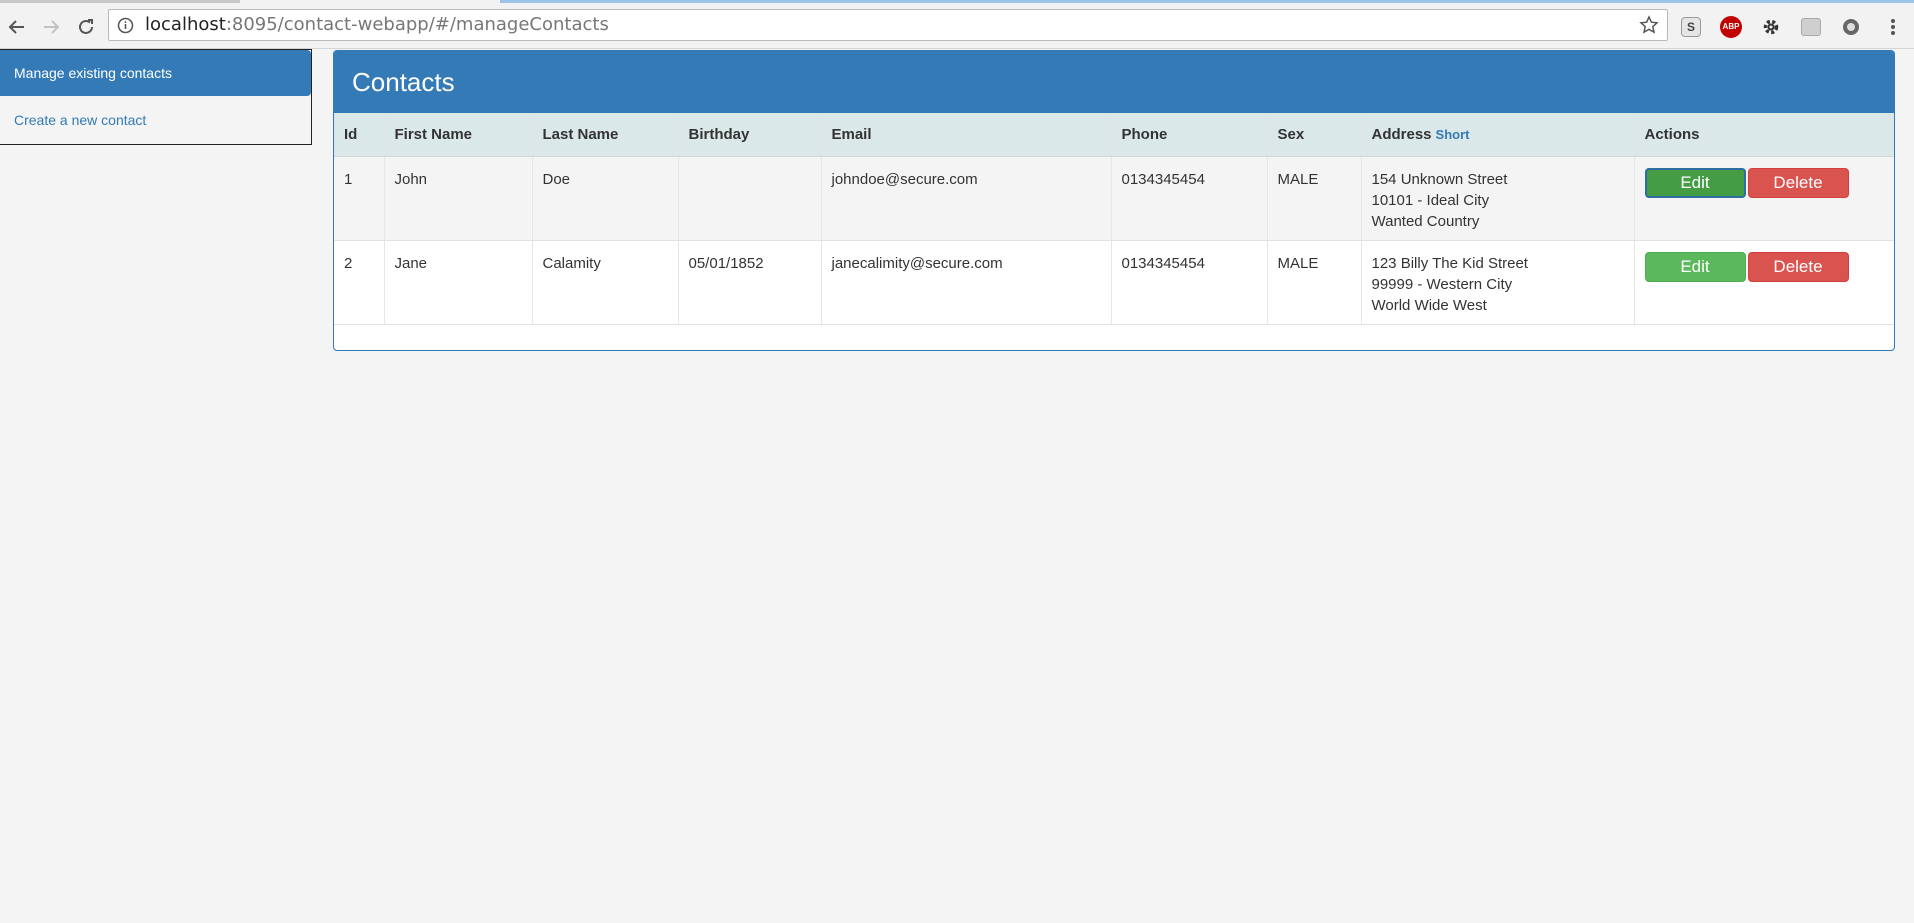 The image size is (1914, 923). Describe the element at coordinates (359, 135) in the screenshot. I see `column-header-id: Id` at that location.